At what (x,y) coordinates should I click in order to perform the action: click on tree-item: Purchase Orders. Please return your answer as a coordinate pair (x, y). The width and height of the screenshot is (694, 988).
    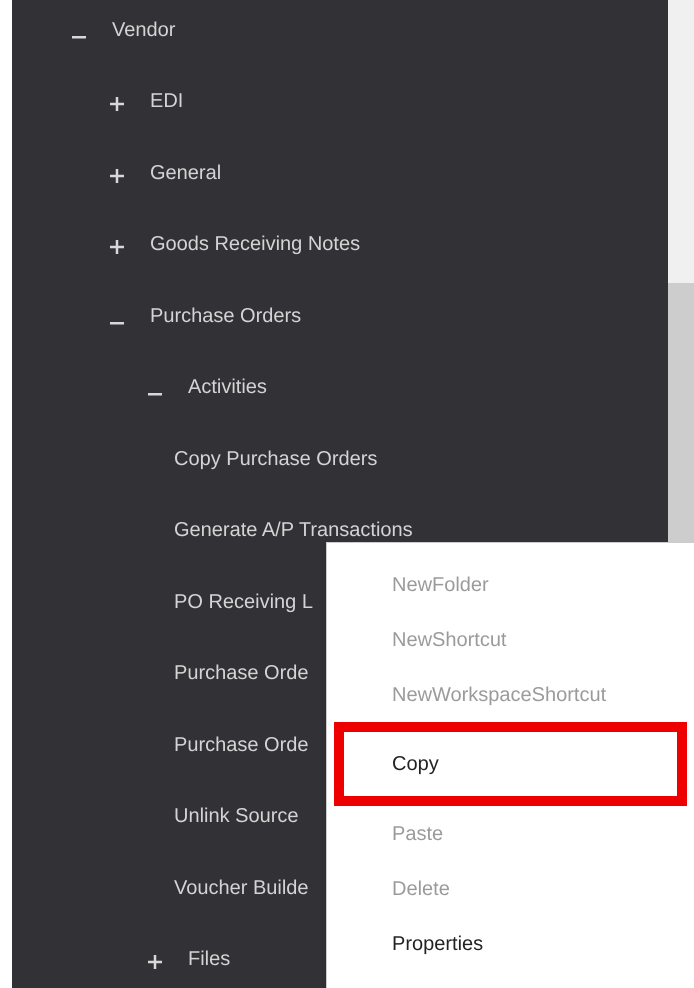
    Looking at the image, I should click on (226, 315).